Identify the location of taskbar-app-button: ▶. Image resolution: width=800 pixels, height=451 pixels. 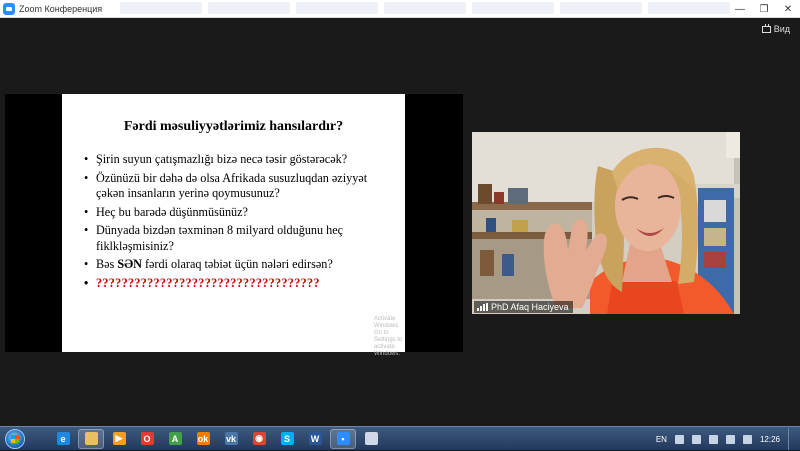
(119, 439).